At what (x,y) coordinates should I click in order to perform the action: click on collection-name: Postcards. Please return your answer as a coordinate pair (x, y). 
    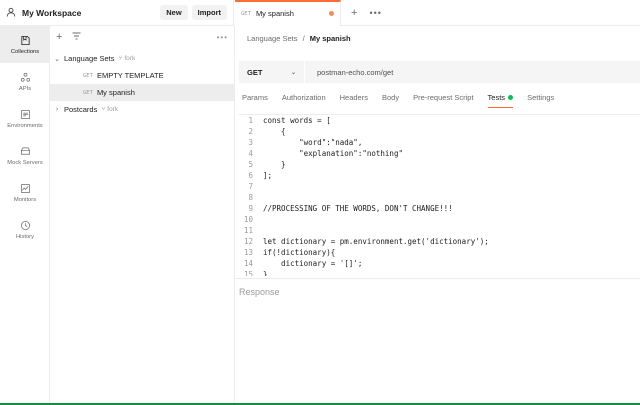
    Looking at the image, I should click on (81, 109).